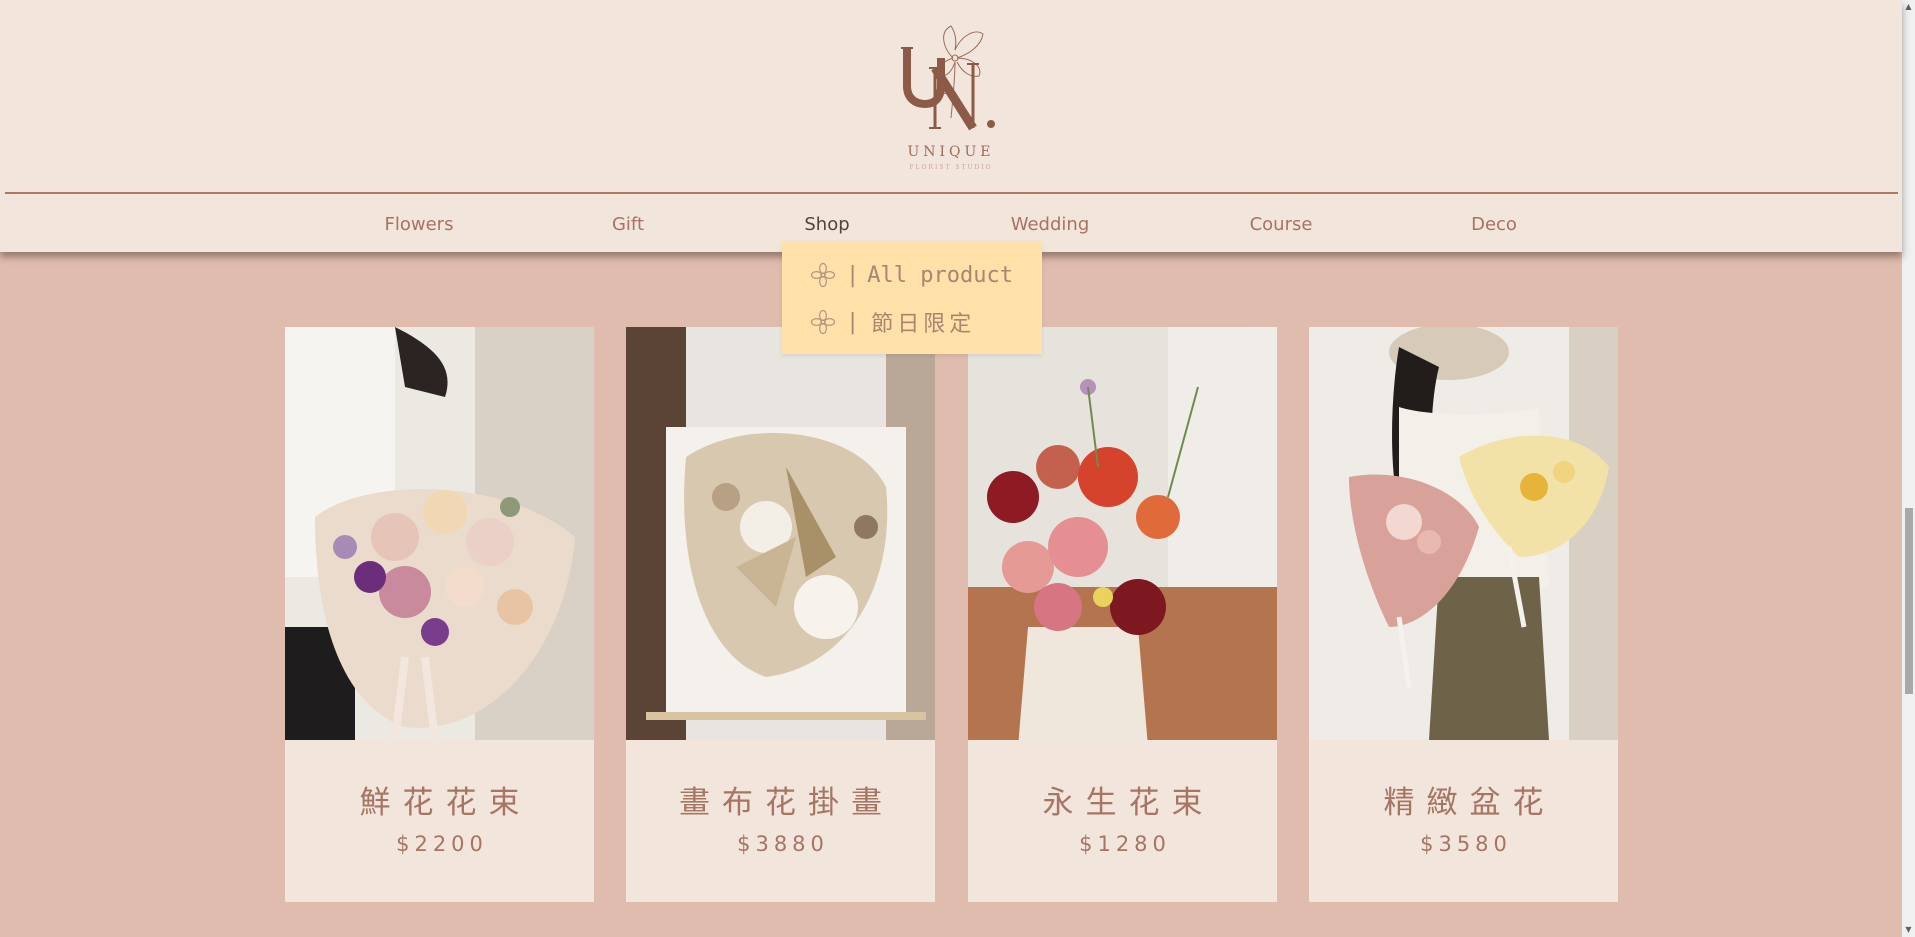  I want to click on nav-item-wedding: Wedding, so click(1050, 224).